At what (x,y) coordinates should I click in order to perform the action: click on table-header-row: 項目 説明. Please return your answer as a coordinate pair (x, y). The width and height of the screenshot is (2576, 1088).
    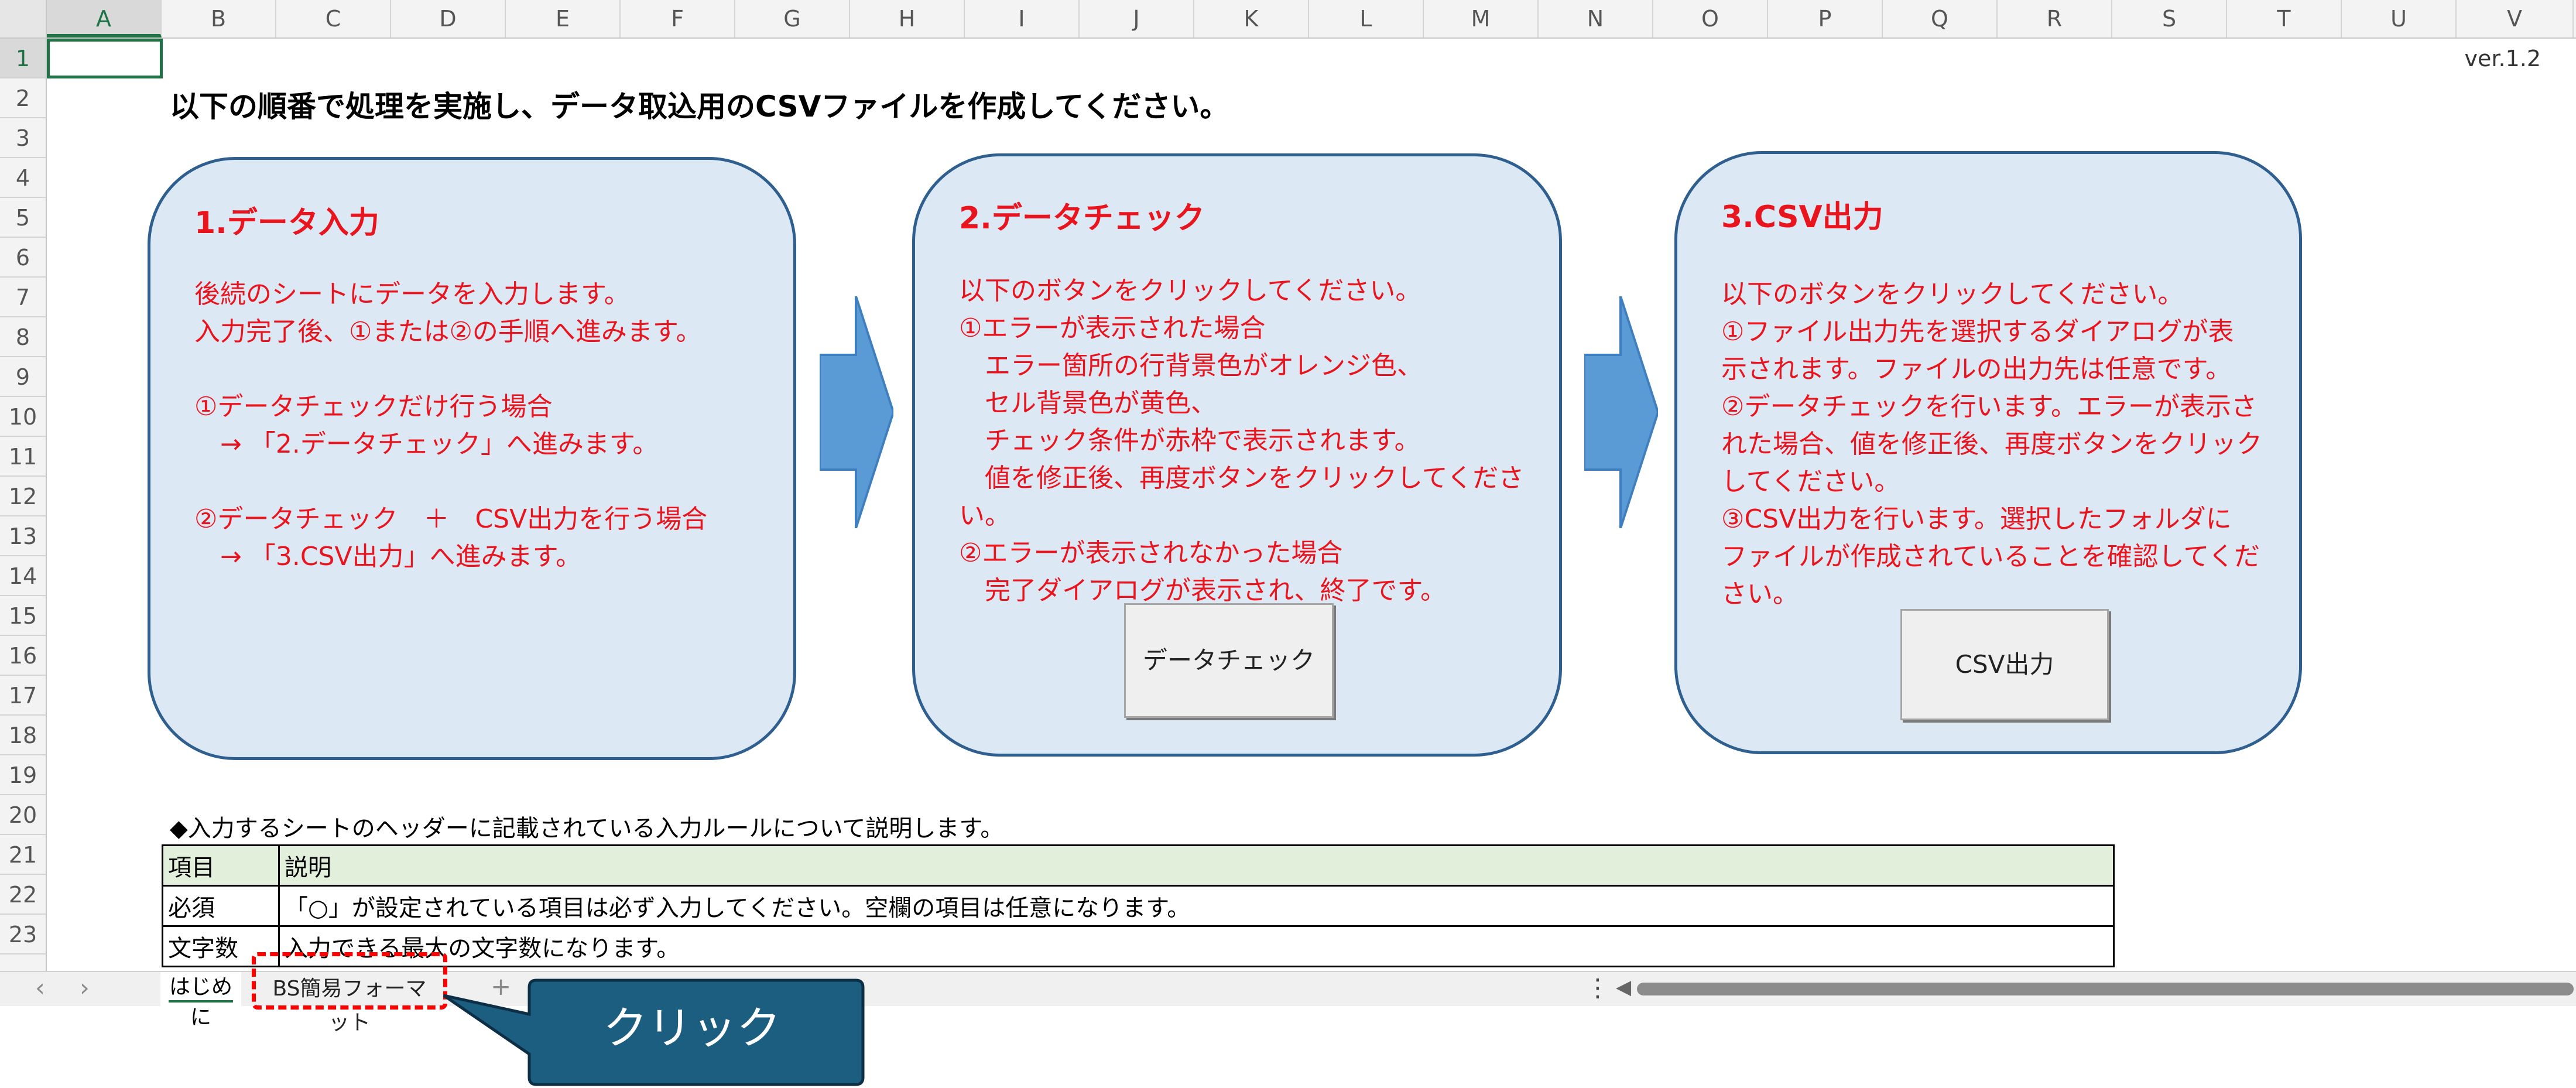
    Looking at the image, I should click on (1138, 865).